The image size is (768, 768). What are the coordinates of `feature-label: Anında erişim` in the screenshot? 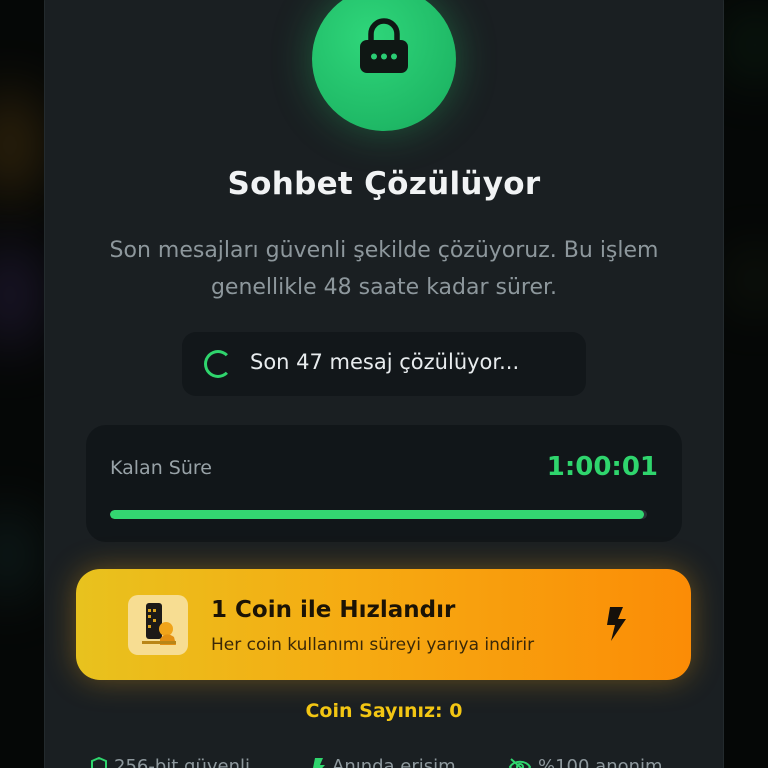 It's located at (394, 762).